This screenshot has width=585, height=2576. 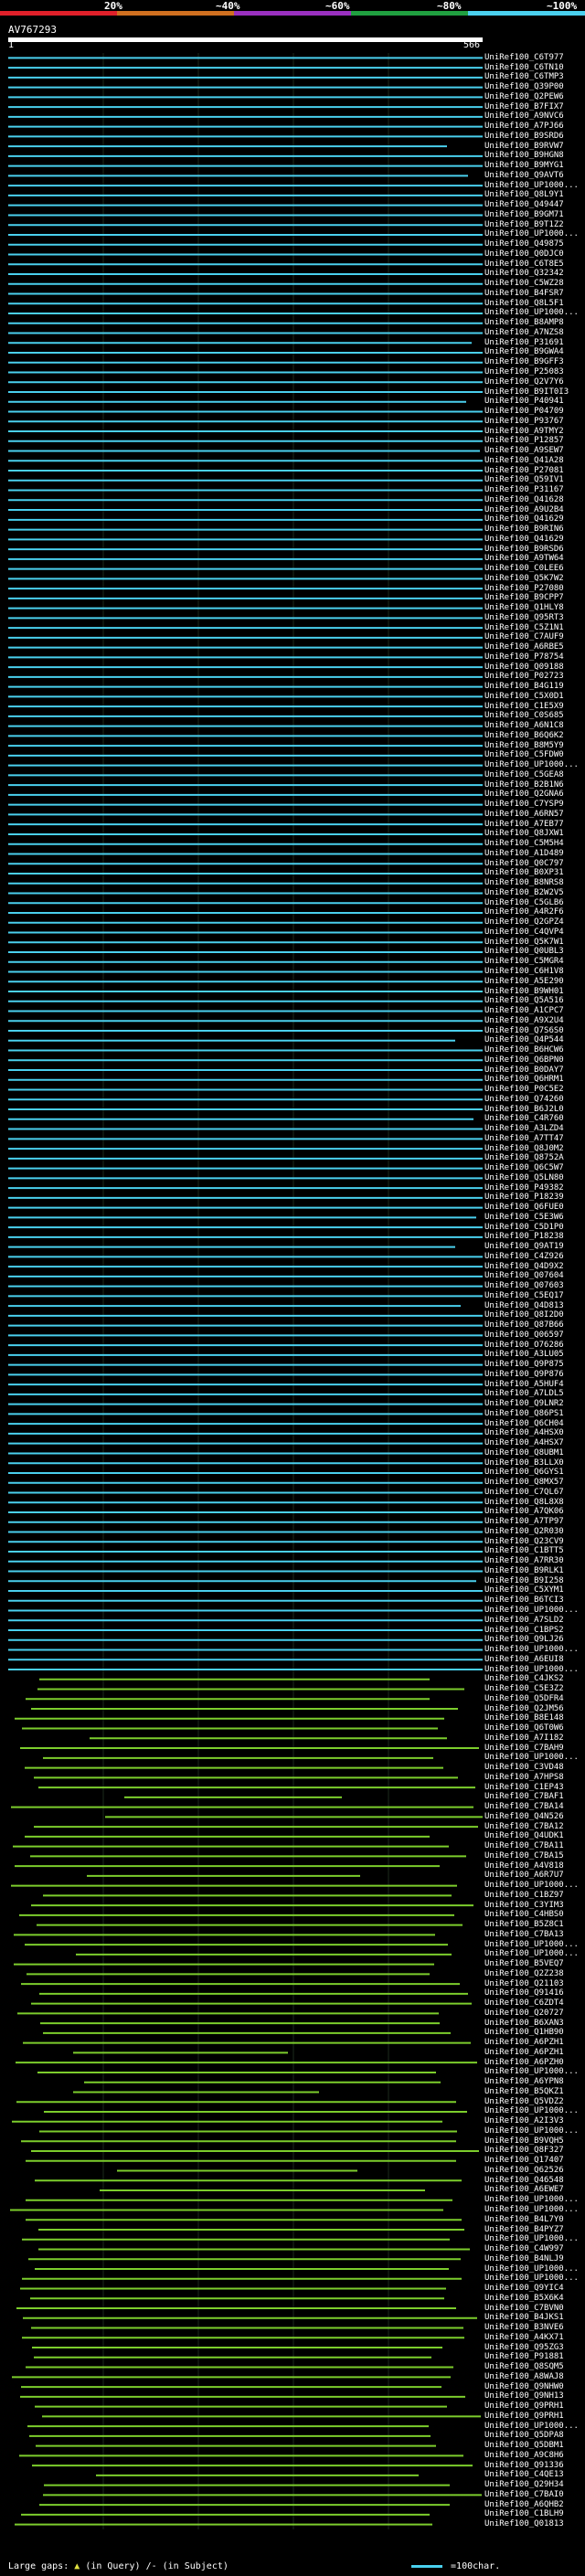 What do you see at coordinates (524, 550) in the screenshot?
I see `hit-label: UniRef100_B9RSD6` at bounding box center [524, 550].